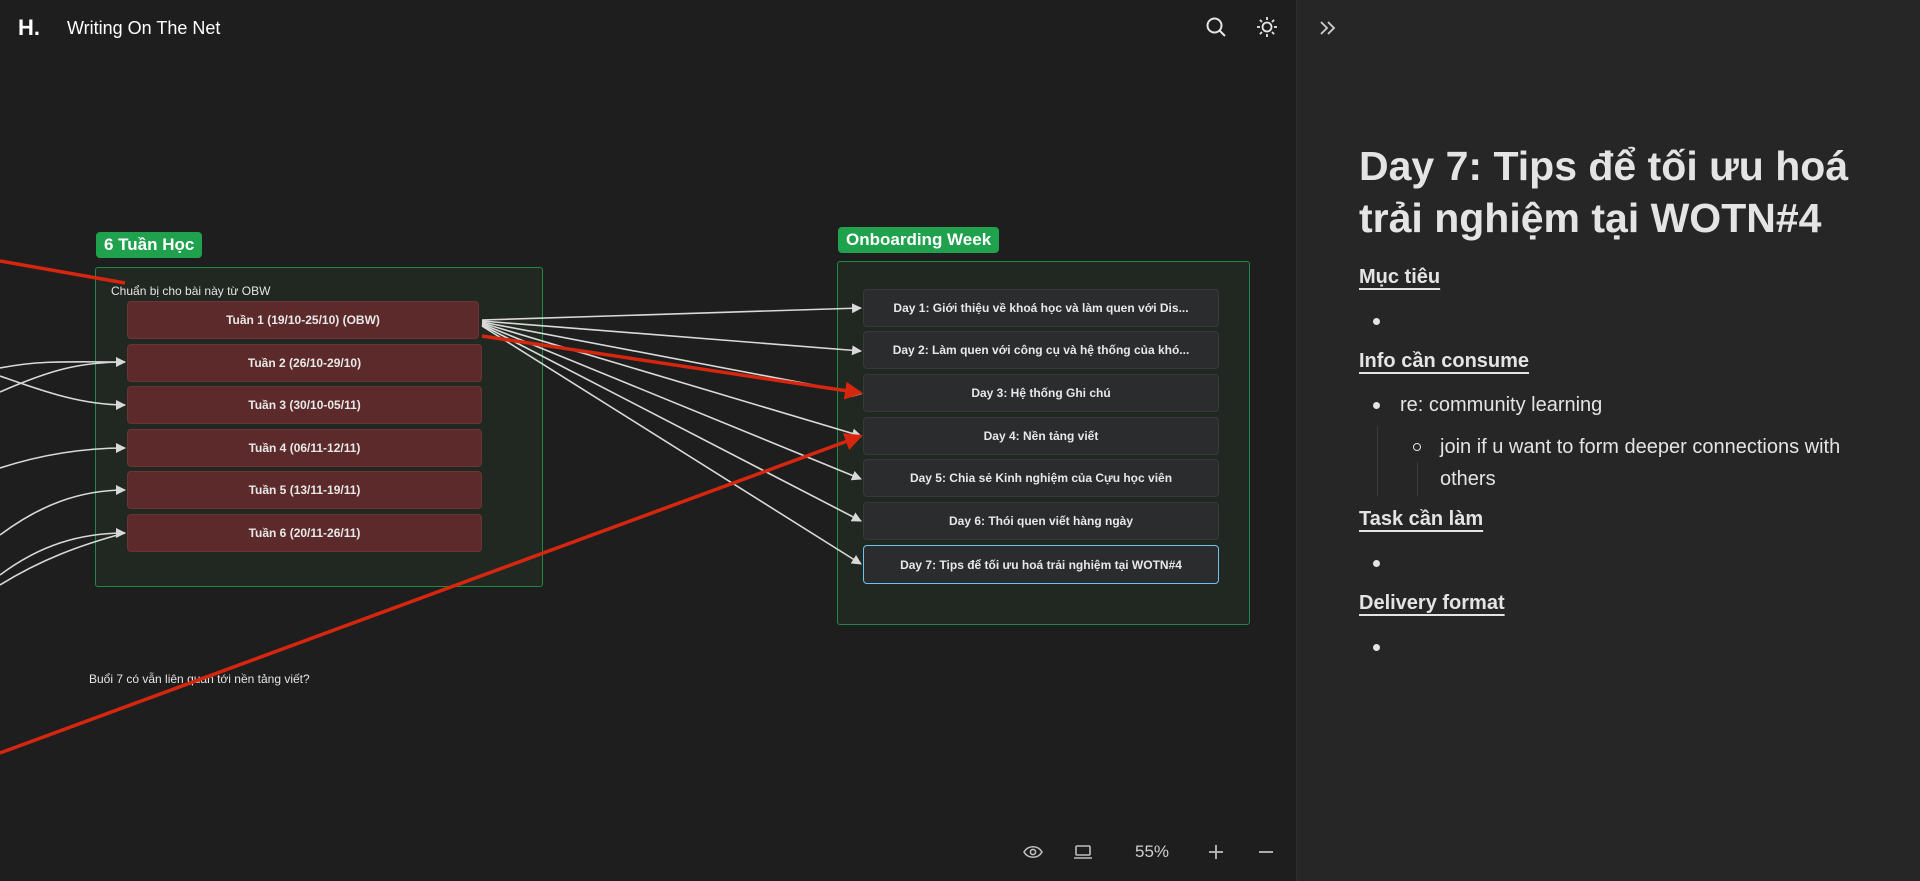  I want to click on collapse-panel-button, so click(1328, 28).